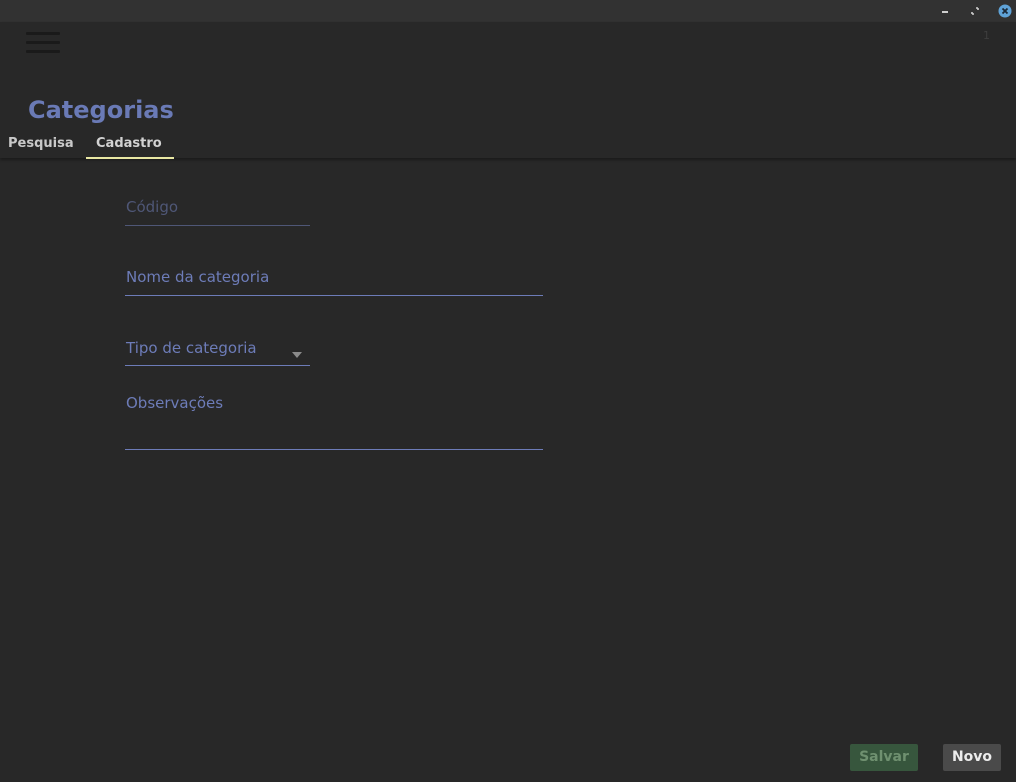 The width and height of the screenshot is (1016, 782). Describe the element at coordinates (217, 365) in the screenshot. I see `tipo-categoria-underline` at that location.